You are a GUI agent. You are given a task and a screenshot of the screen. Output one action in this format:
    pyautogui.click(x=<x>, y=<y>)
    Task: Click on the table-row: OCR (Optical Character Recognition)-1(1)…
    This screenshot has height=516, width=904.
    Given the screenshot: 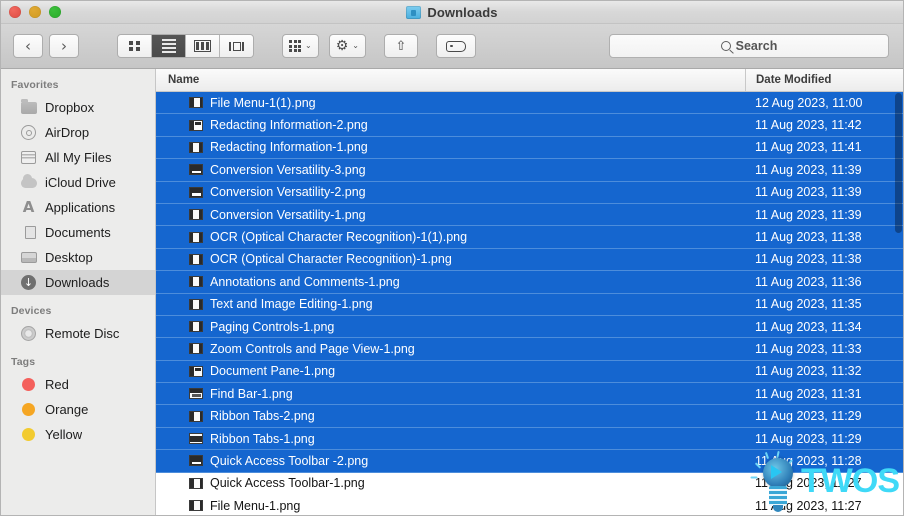 What is the action you would take?
    pyautogui.click(x=529, y=237)
    